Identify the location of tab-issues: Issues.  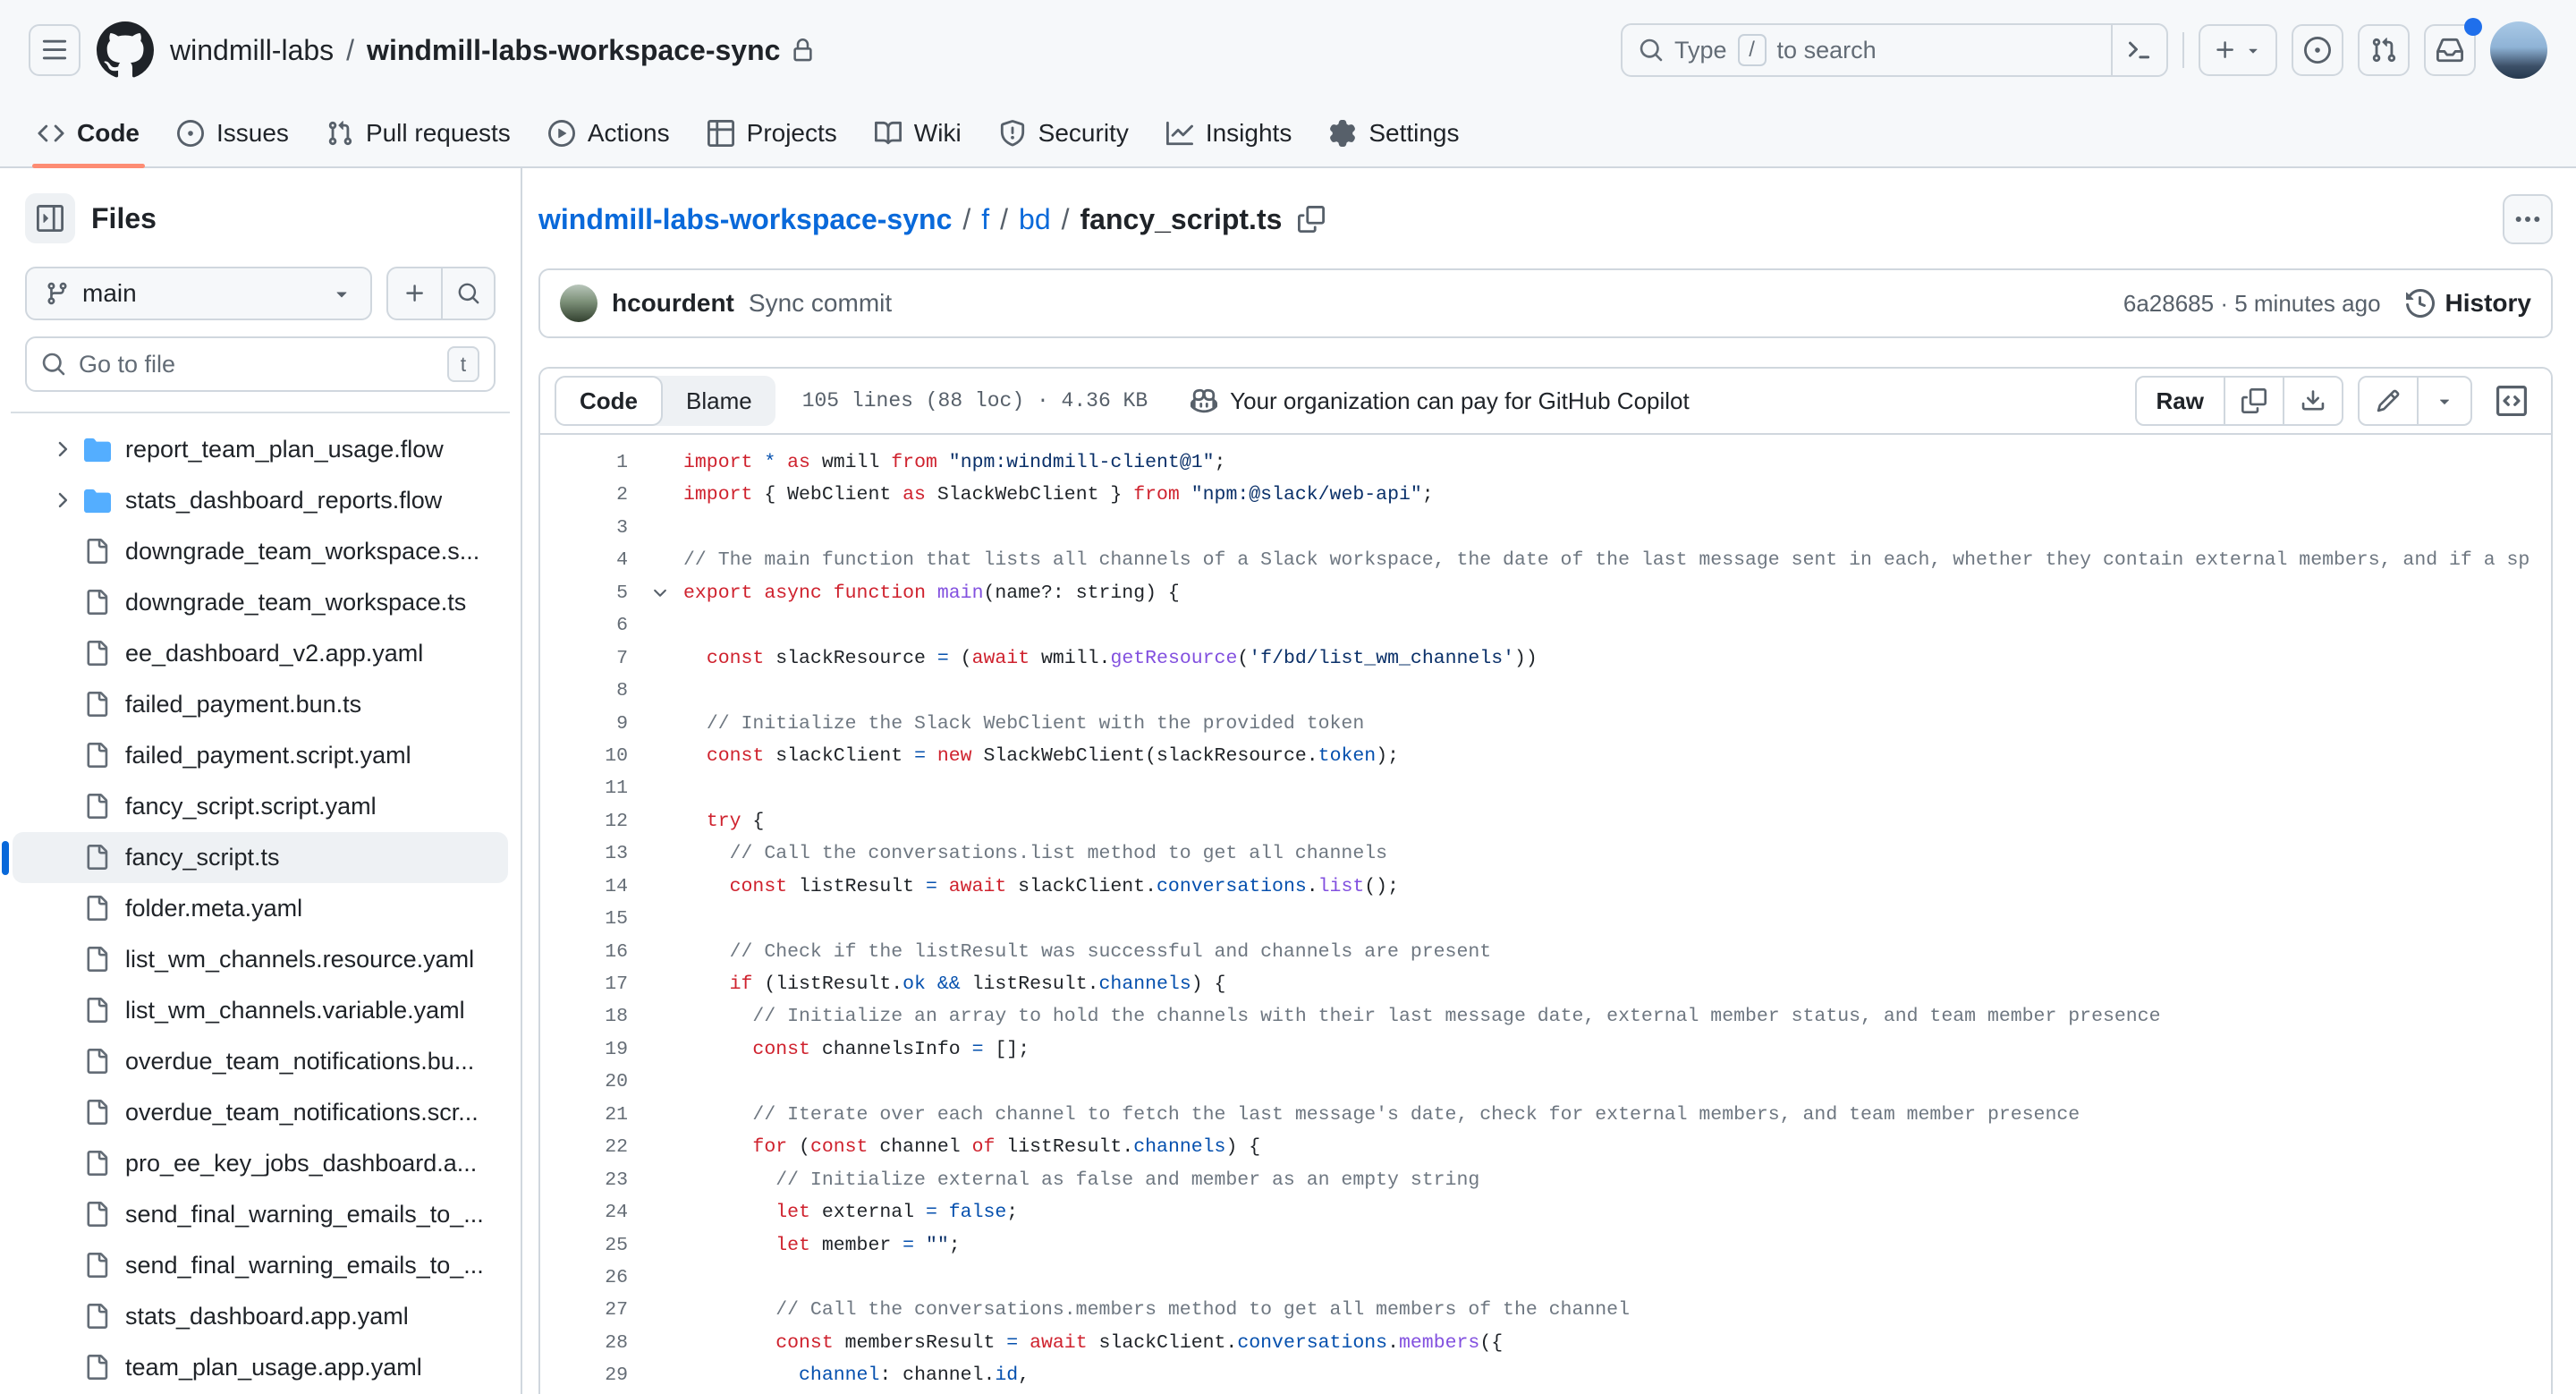
(233, 133).